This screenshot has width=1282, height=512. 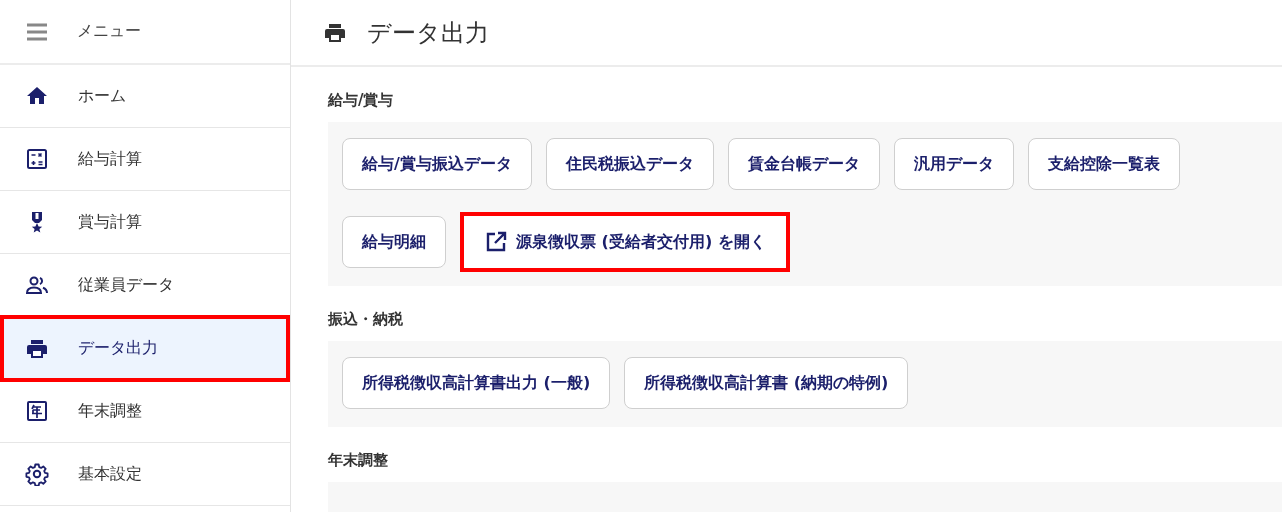 I want to click on output-button: 給与明細, so click(x=394, y=242).